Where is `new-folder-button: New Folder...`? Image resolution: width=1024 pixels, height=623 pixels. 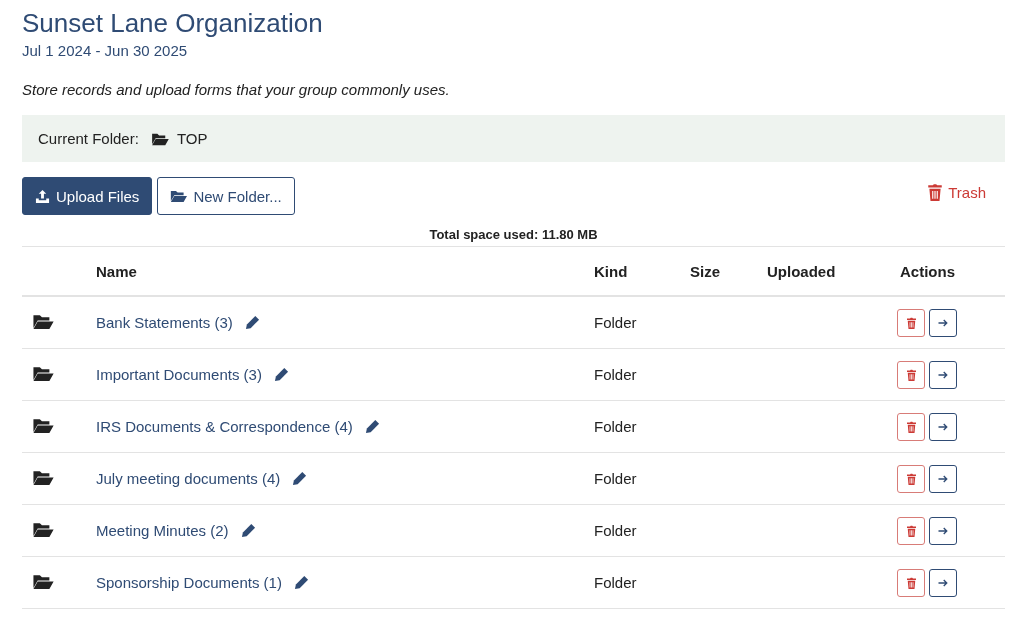 new-folder-button: New Folder... is located at coordinates (226, 196).